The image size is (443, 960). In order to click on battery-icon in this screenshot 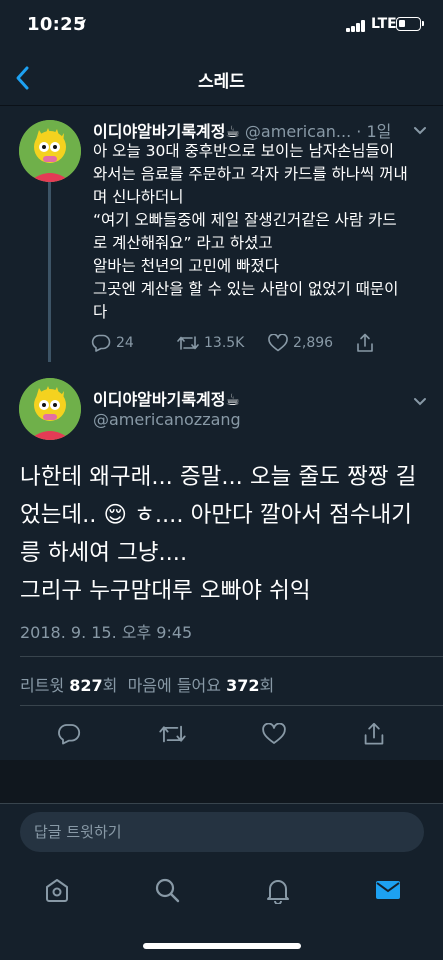, I will do `click(410, 24)`.